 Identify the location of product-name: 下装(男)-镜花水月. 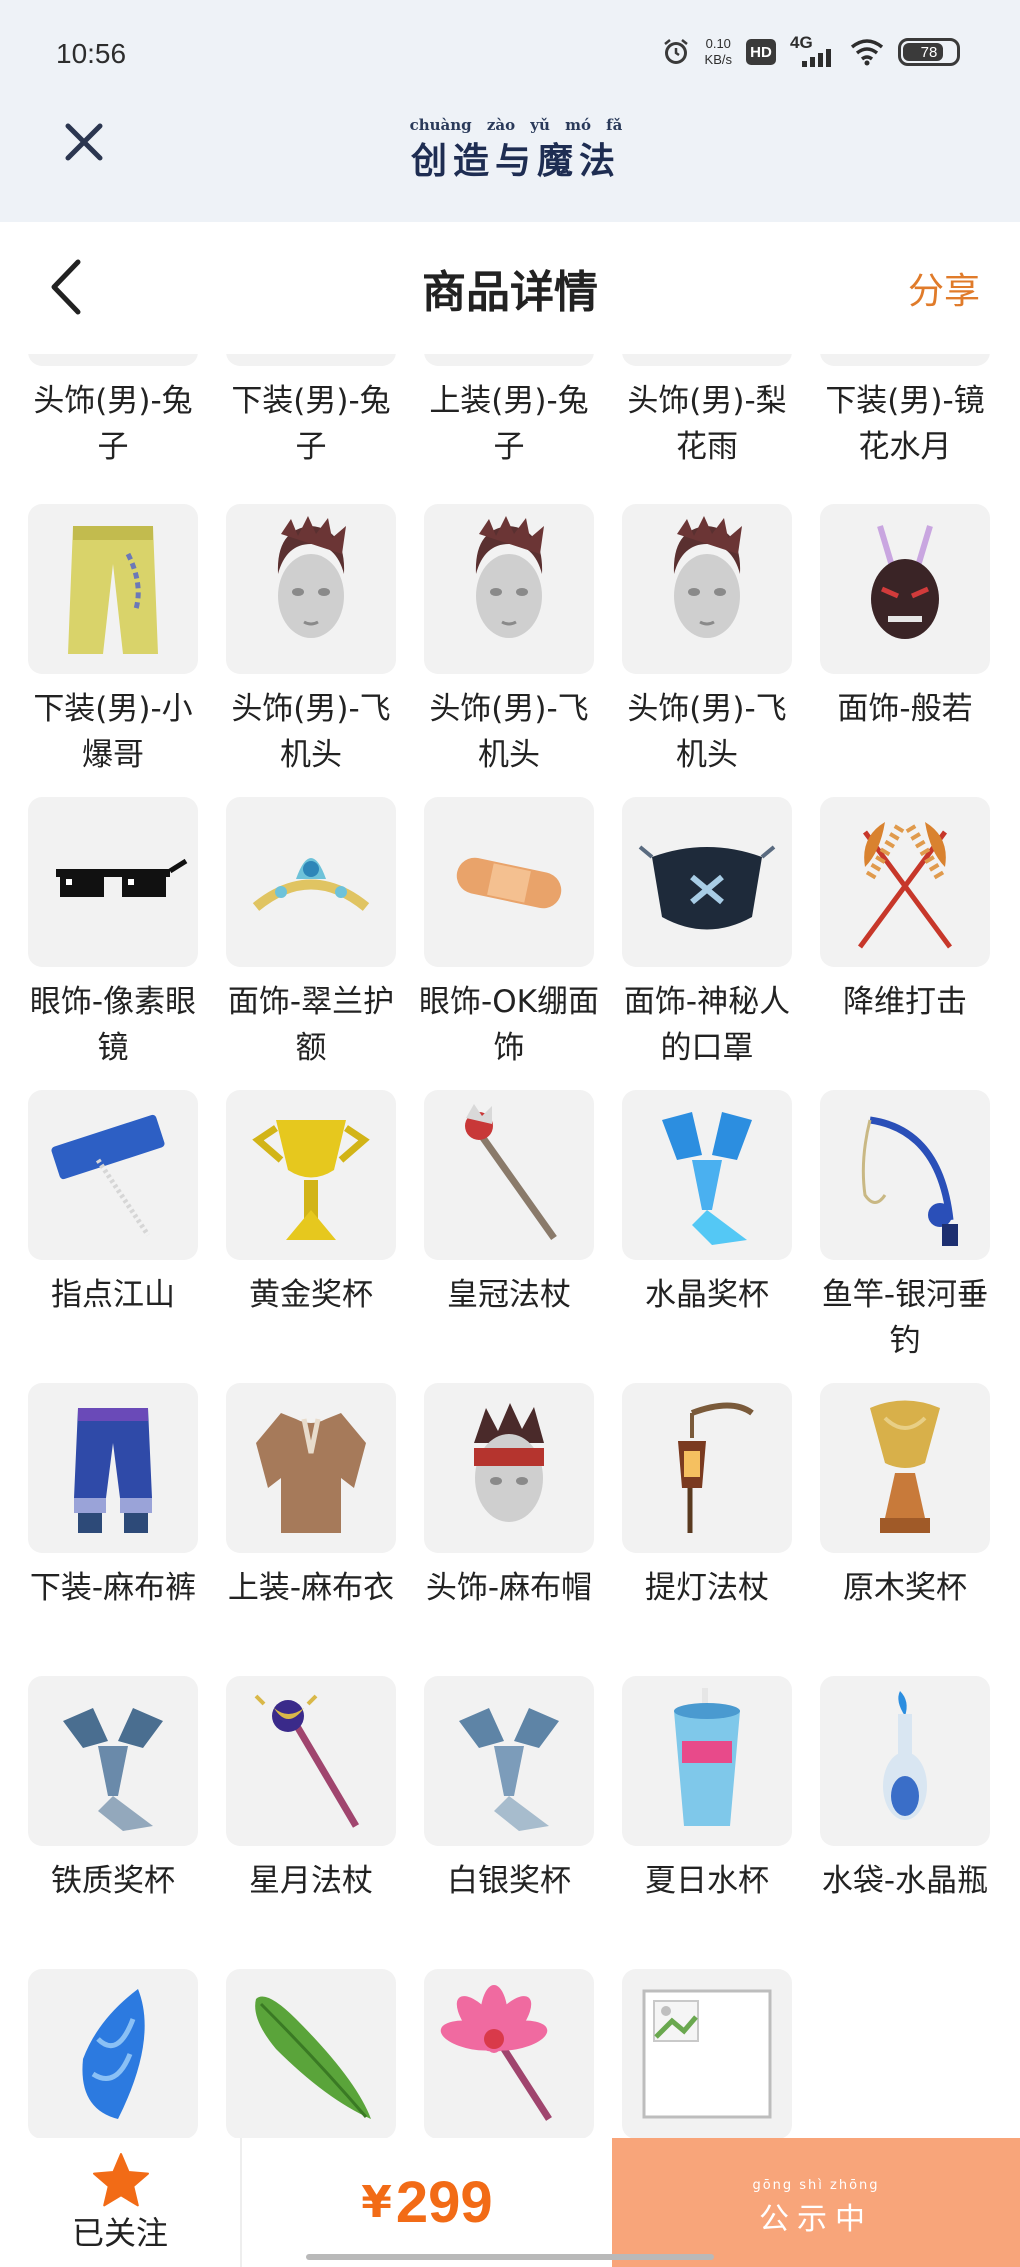
(905, 424).